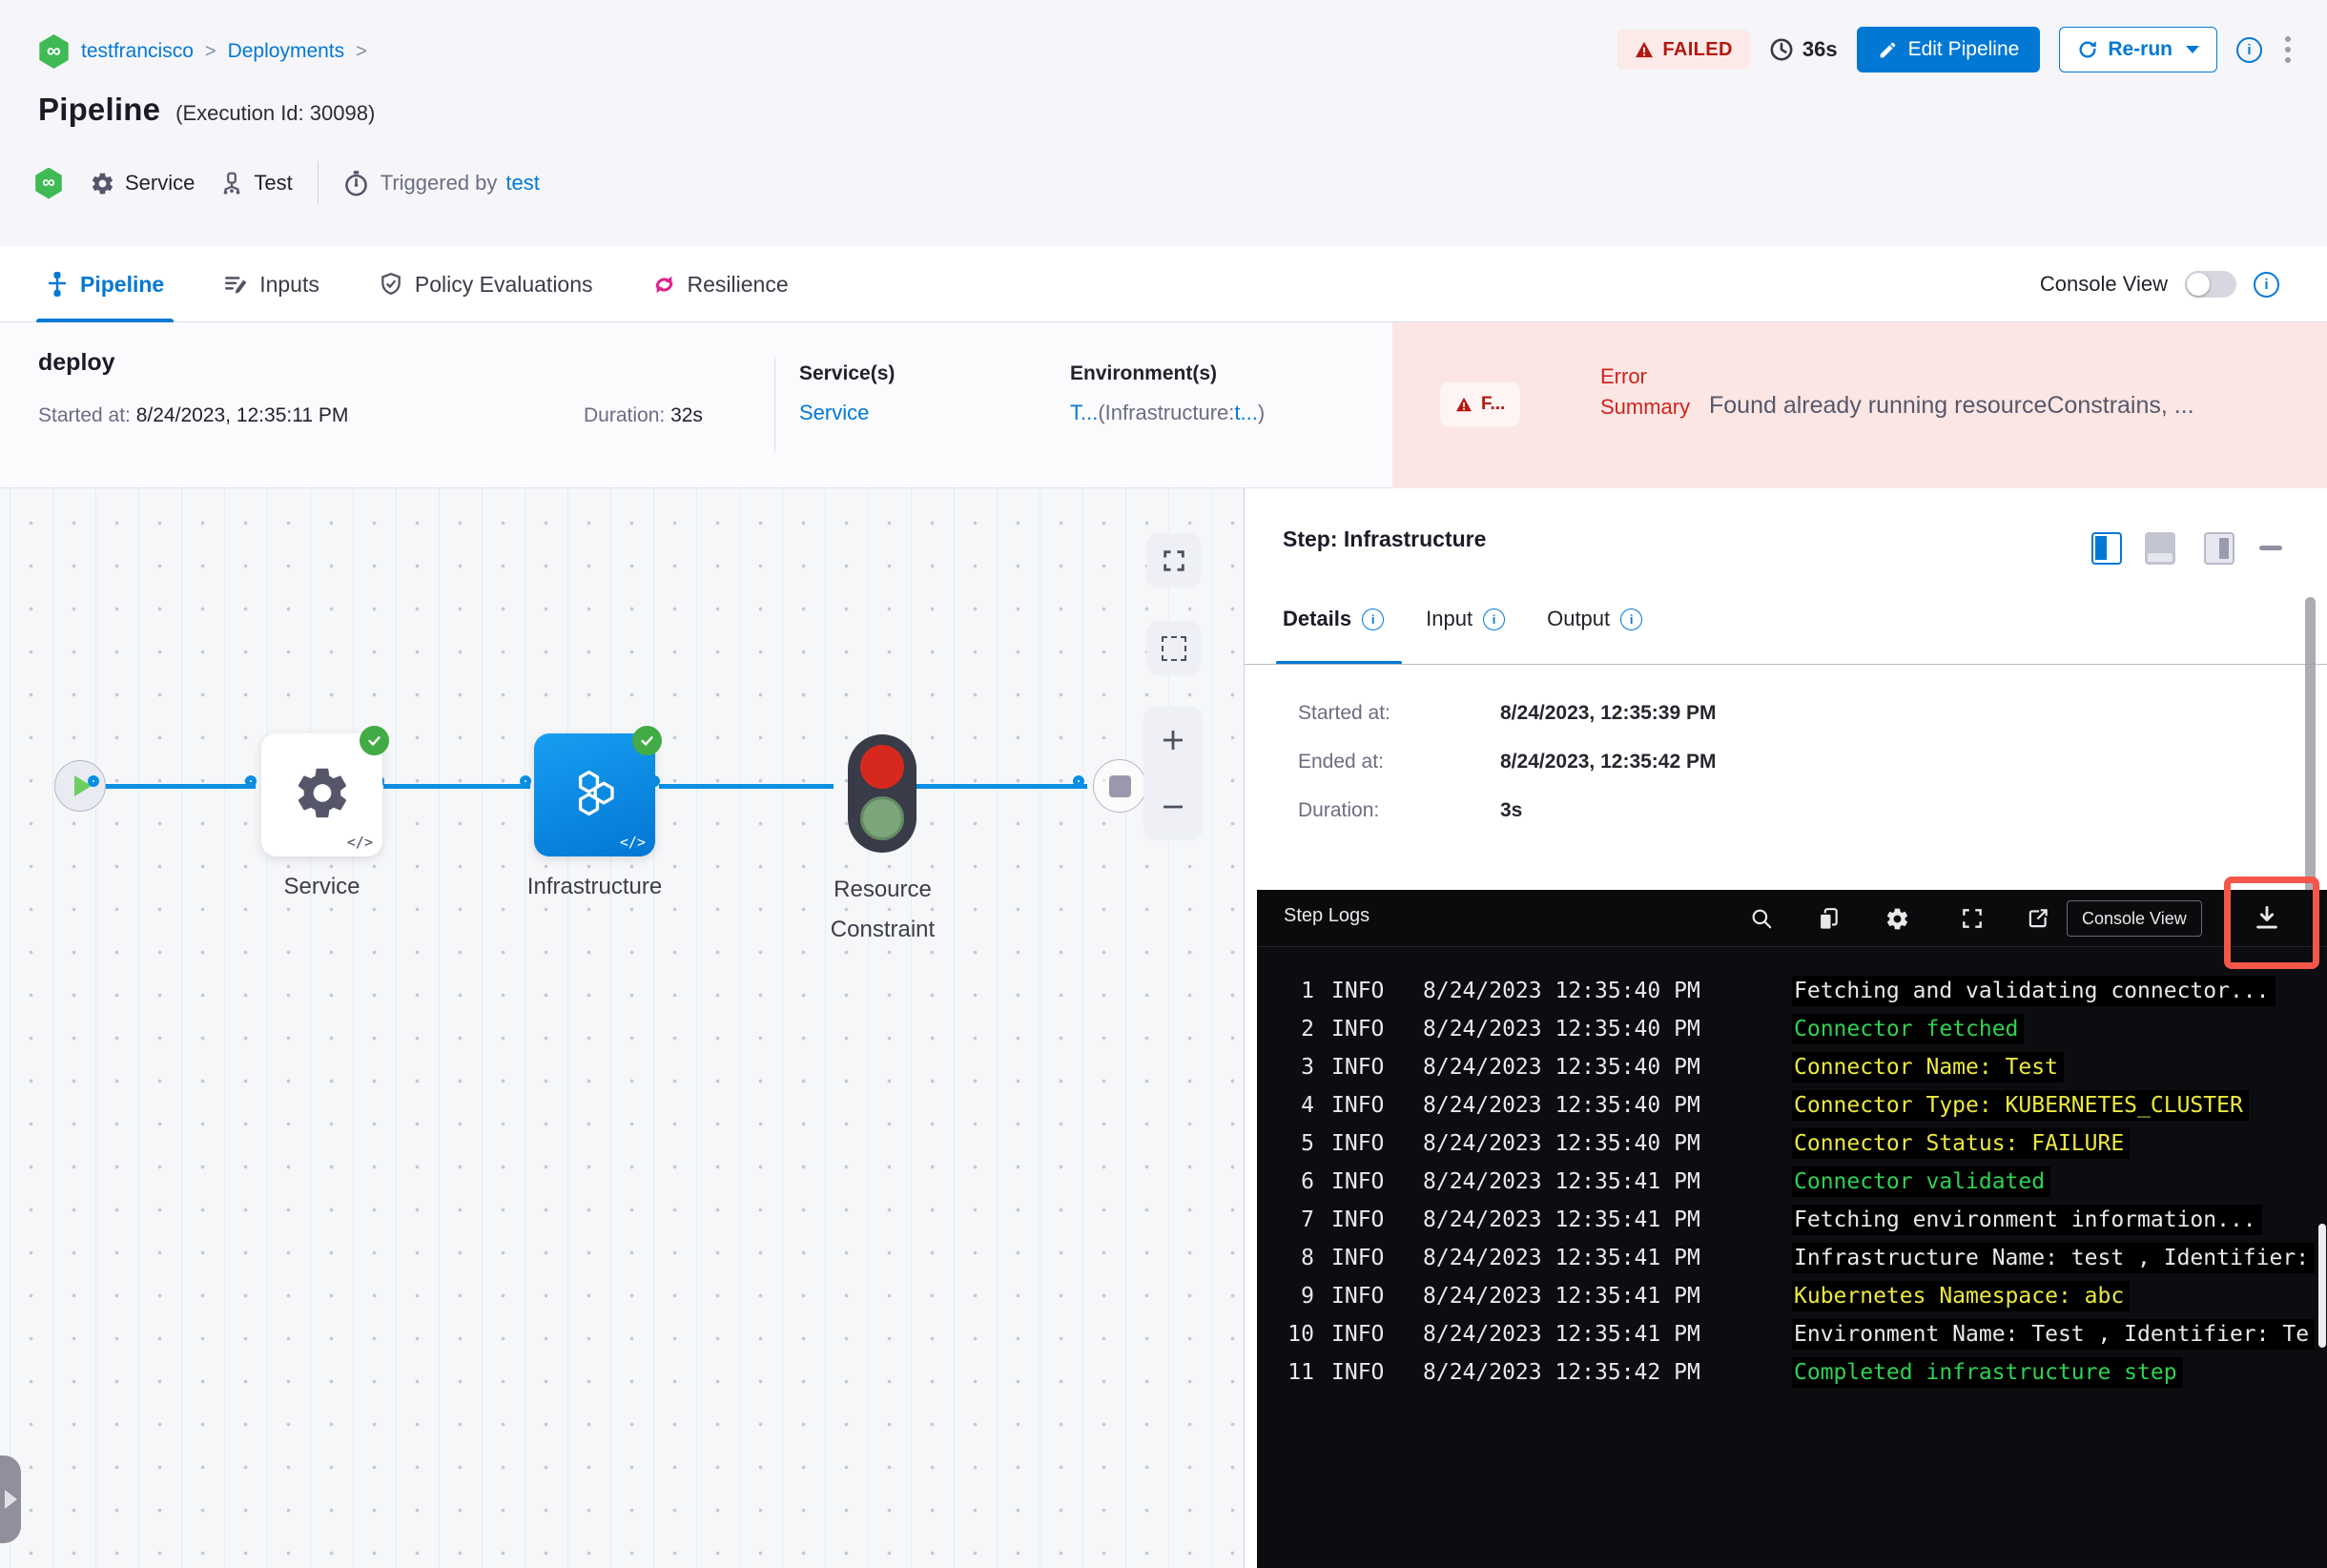  I want to click on meta-started-at: Started at: 8/24/2023, 12:35:39 PM, so click(1507, 713).